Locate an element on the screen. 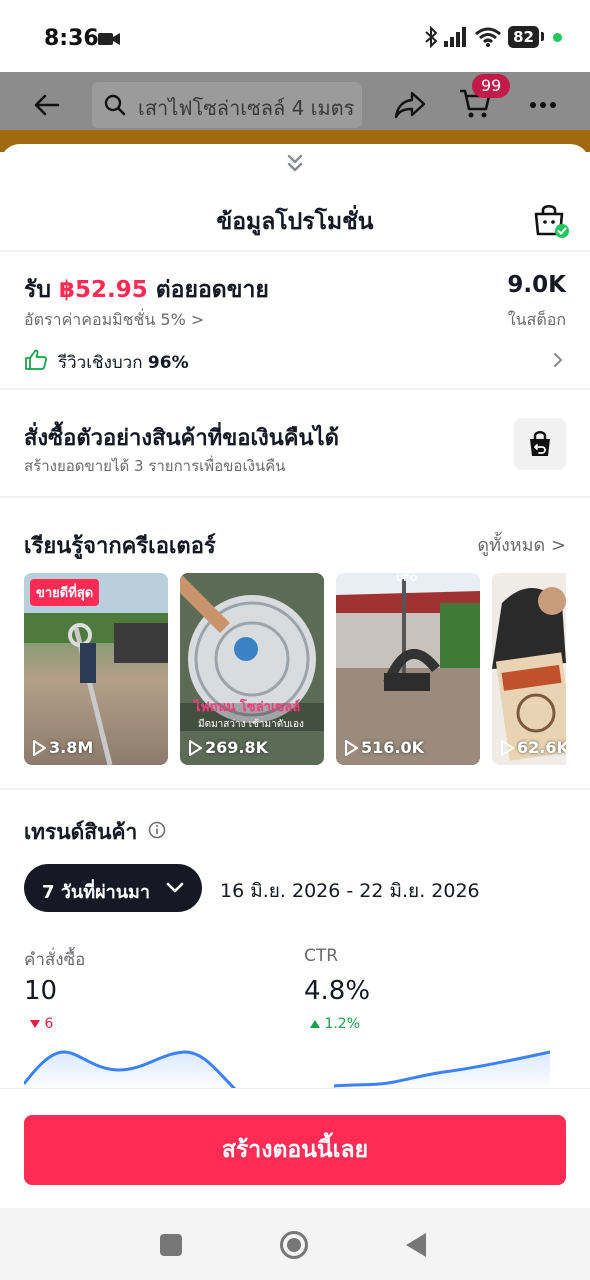 Image resolution: width=590 pixels, height=1280 pixels. positive-review: รีวิวเชิงบวก 96% is located at coordinates (123, 362).